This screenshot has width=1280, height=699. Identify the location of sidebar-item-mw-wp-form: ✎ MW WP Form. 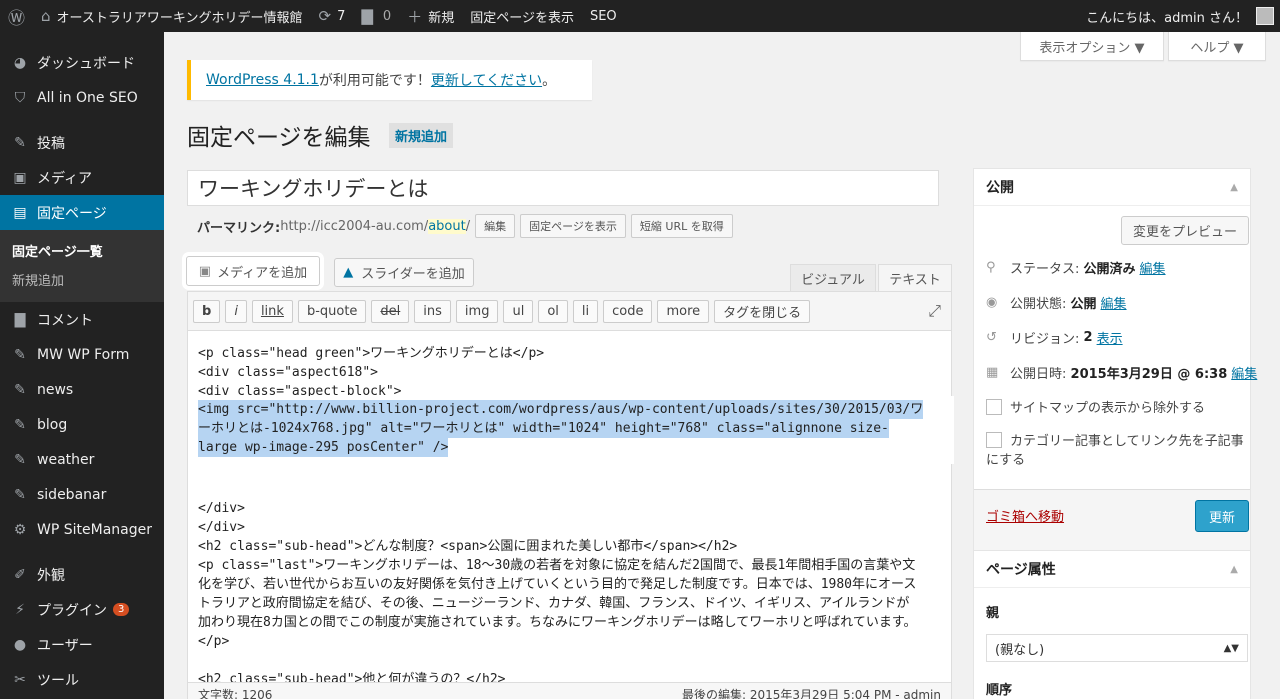
(82, 354).